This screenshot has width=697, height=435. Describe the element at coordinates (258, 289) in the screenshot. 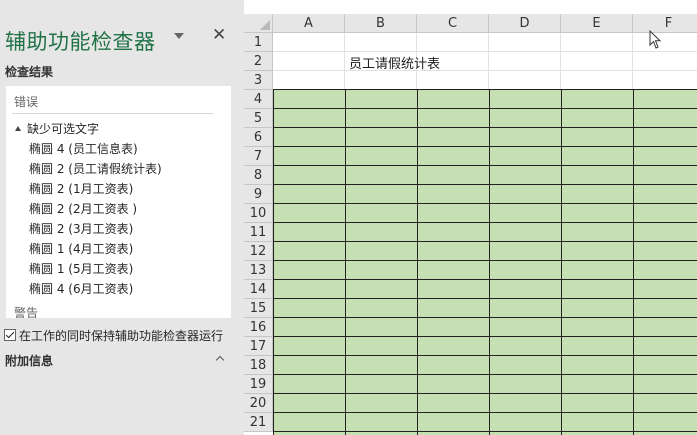

I see `row-header: 14` at that location.